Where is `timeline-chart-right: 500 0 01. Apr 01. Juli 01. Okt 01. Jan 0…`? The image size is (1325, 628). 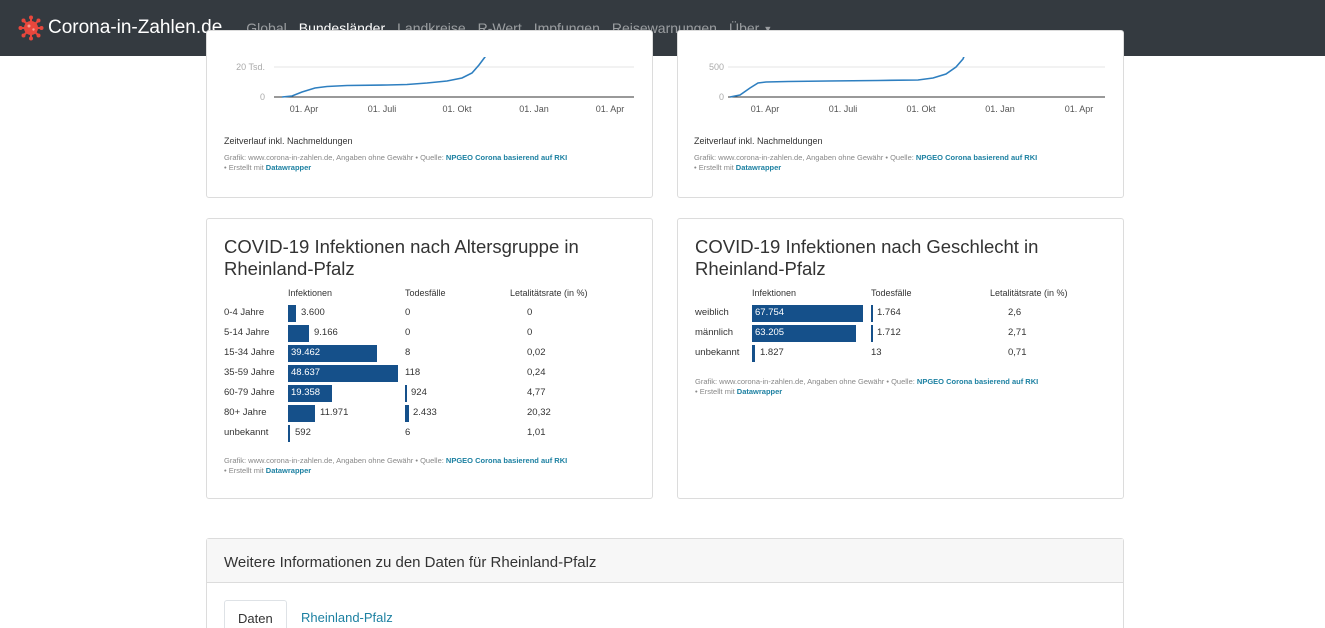 timeline-chart-right: 500 0 01. Apr 01. Juli 01. Okt 01. Jan 0… is located at coordinates (907, 85).